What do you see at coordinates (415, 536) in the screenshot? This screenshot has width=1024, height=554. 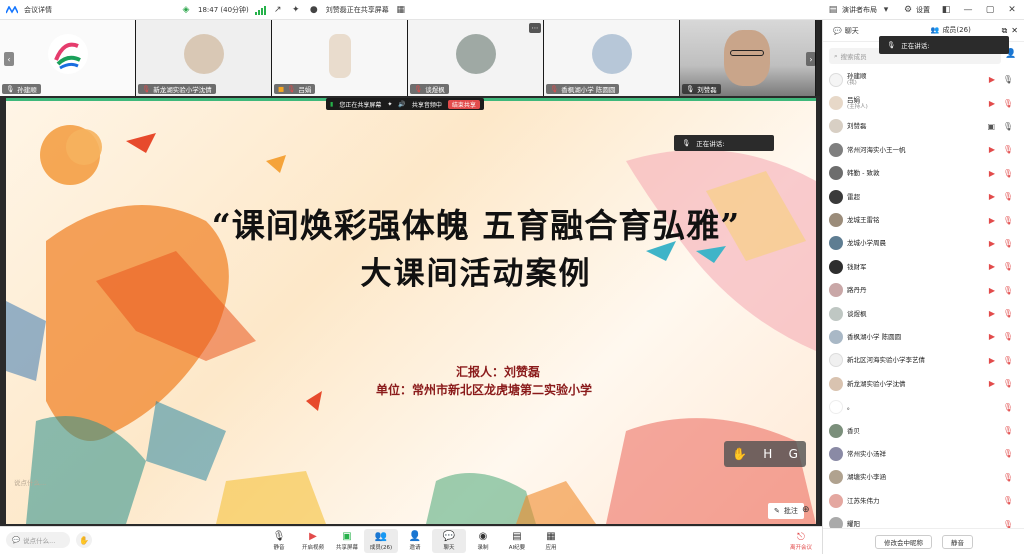 I see `invite-icon: 👤` at bounding box center [415, 536].